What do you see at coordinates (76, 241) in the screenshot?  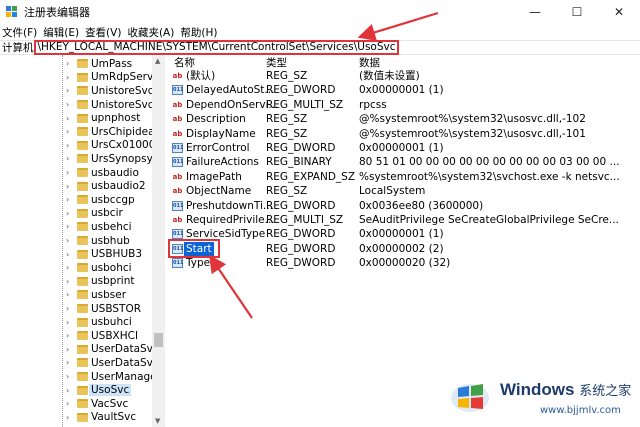 I see `tree-item: › usbhub` at bounding box center [76, 241].